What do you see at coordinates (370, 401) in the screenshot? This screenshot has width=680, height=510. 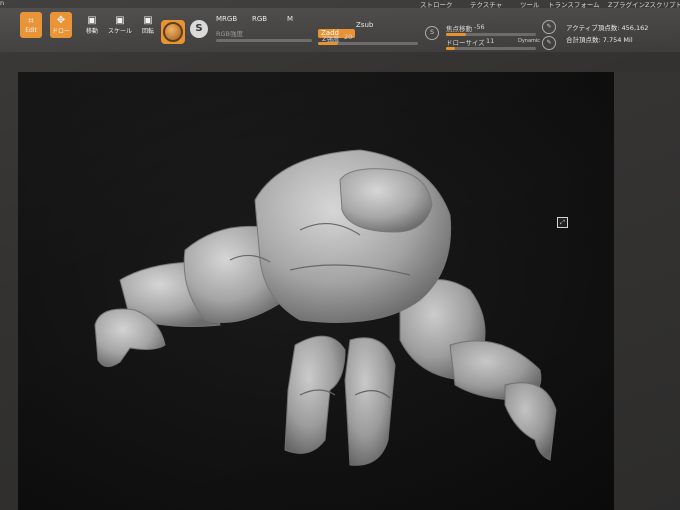 I see `right-leg` at bounding box center [370, 401].